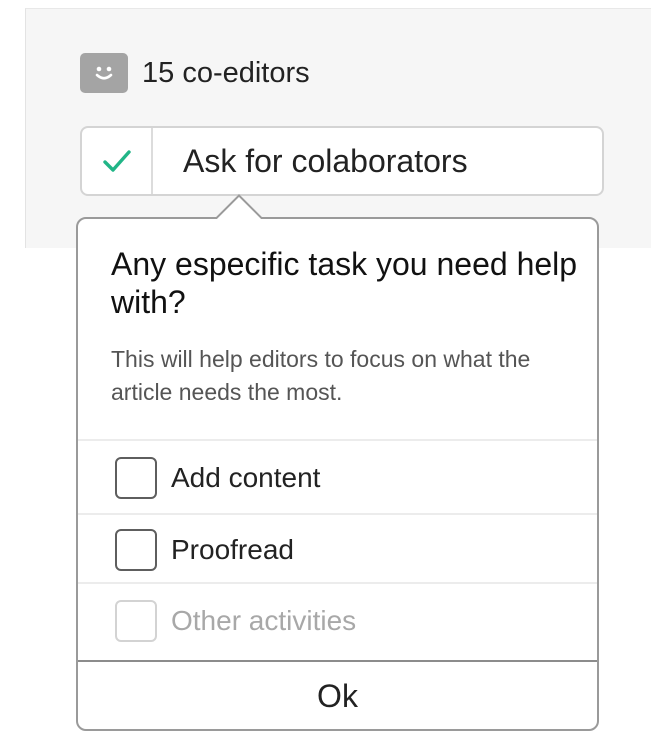  Describe the element at coordinates (136, 621) in the screenshot. I see `other-activities-checkbox` at that location.